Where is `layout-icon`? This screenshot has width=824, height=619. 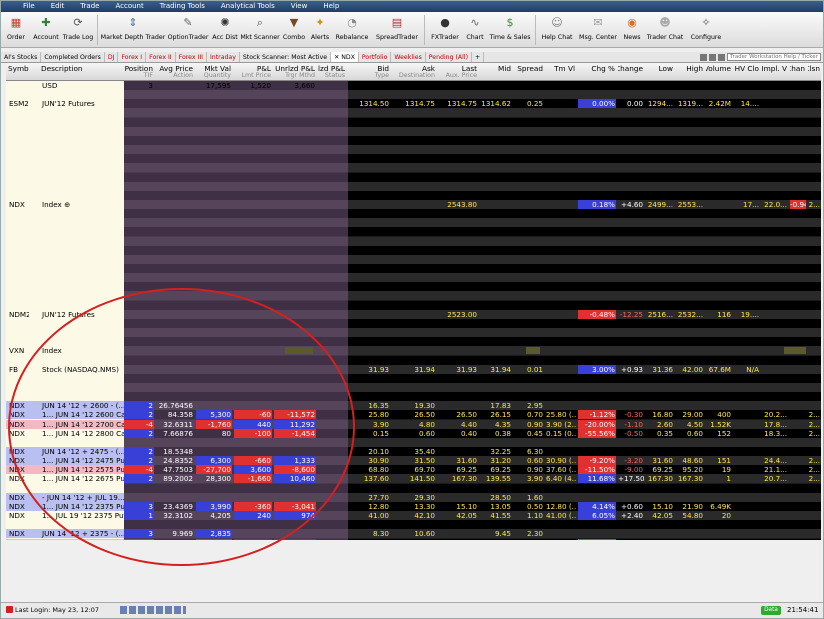
layout-icon is located at coordinates (703, 57).